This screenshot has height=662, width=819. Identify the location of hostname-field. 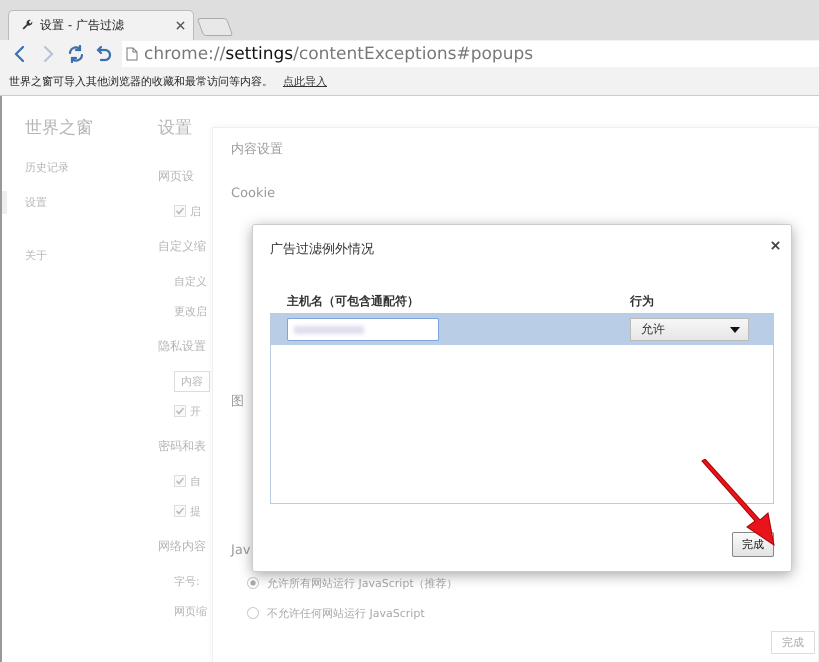
(363, 329).